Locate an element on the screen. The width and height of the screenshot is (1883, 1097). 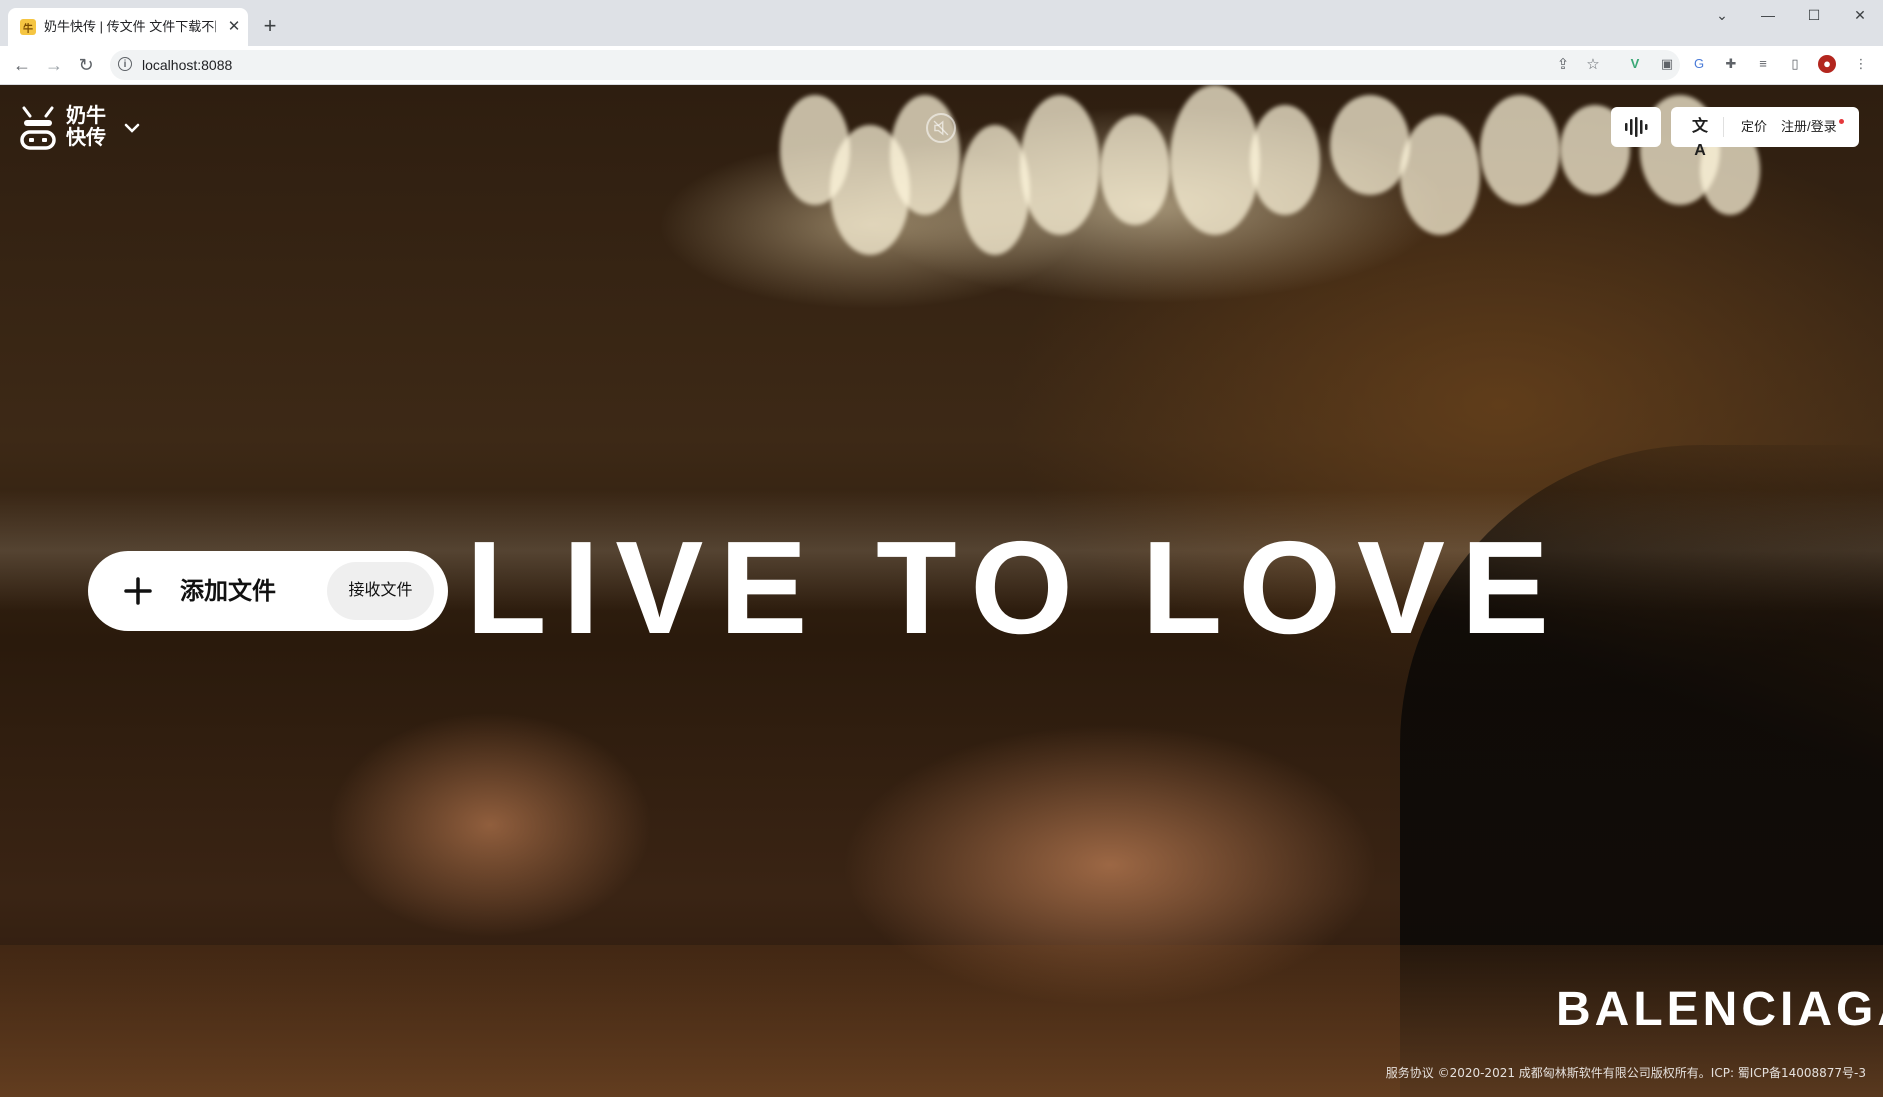
waveform-icon is located at coordinates (1636, 127).